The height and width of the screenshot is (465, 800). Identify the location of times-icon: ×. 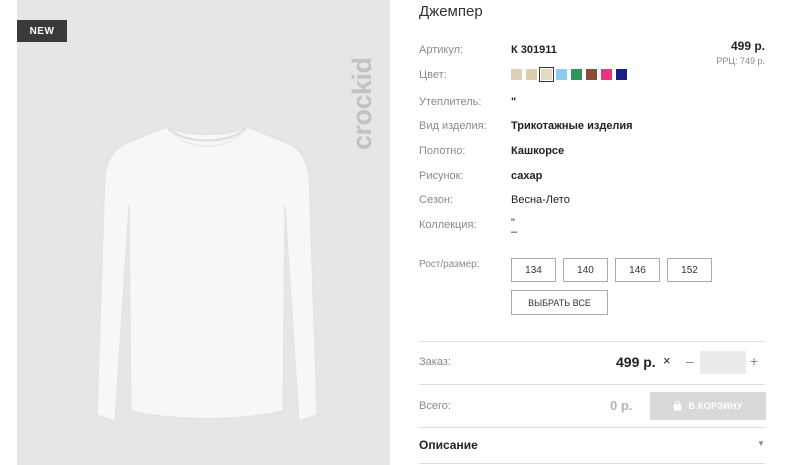
(667, 360).